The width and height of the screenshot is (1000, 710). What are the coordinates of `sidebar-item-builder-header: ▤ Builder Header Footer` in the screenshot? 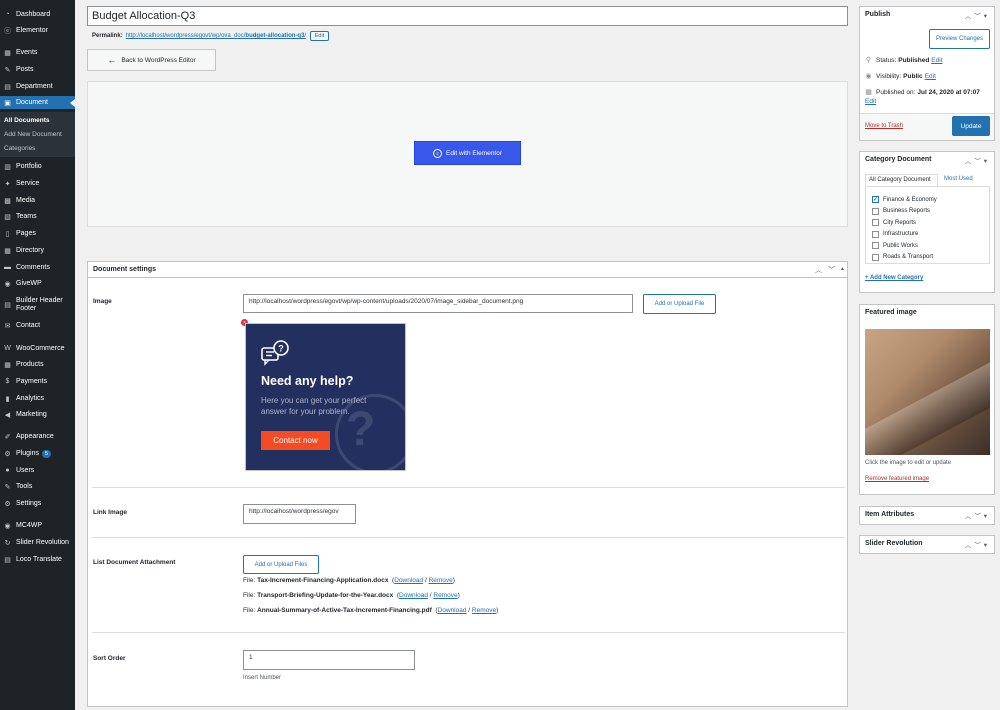 It's located at (37, 305).